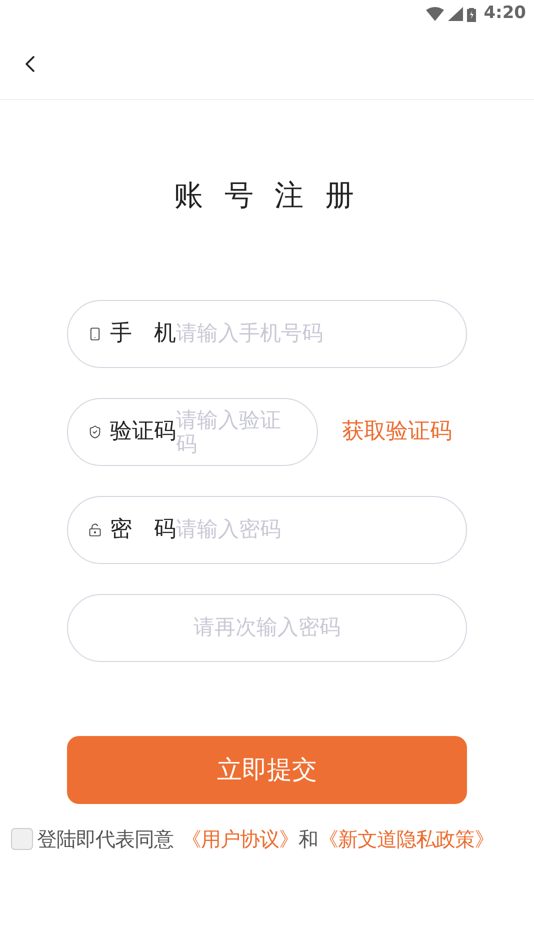 The height and width of the screenshot is (950, 534). Describe the element at coordinates (267, 770) in the screenshot. I see `submit-button: 立即提交` at that location.